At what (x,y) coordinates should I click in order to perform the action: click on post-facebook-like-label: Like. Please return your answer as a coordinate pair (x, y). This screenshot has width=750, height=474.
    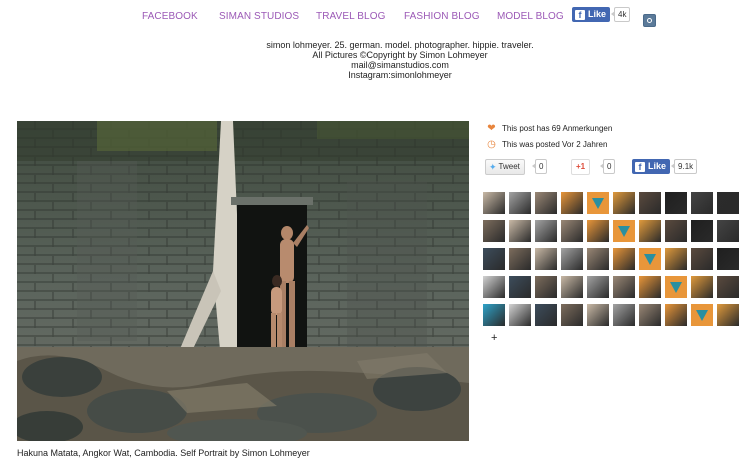
    Looking at the image, I should click on (657, 166).